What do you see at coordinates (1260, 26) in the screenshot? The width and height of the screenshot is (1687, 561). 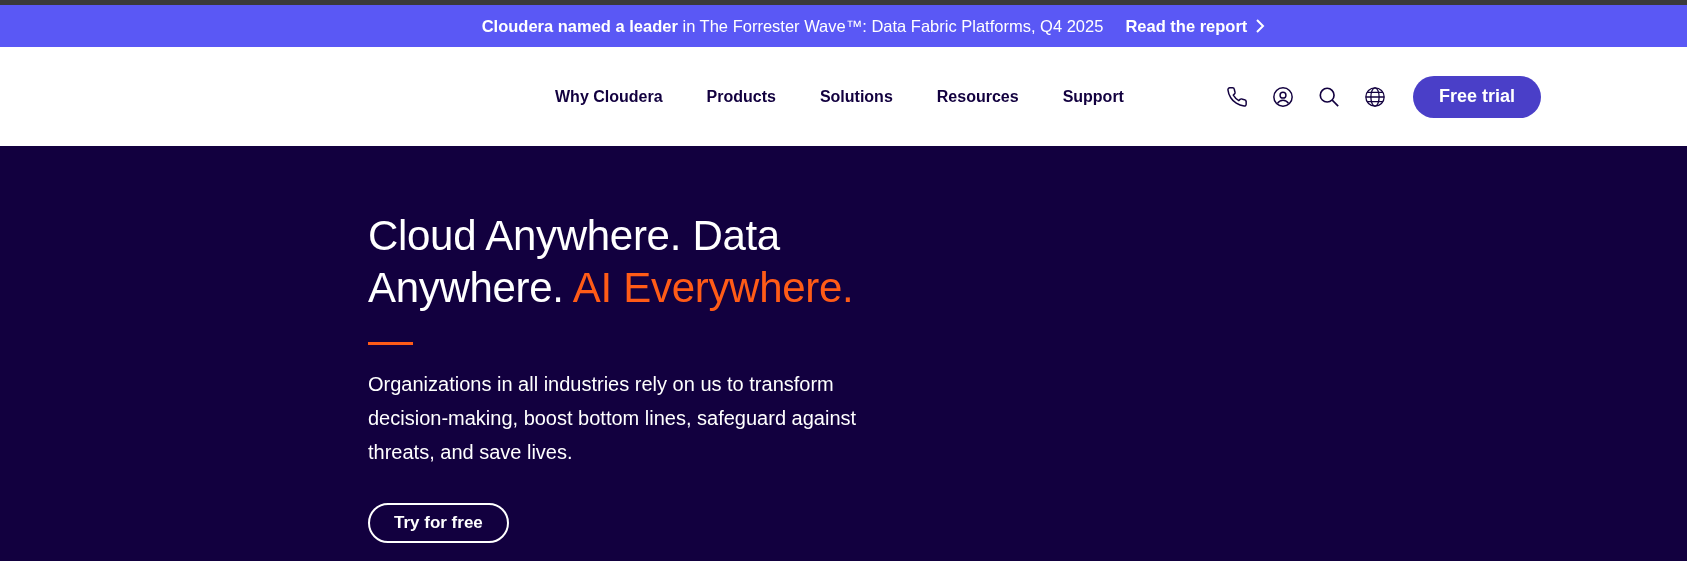 I see `chevron-right-icon` at bounding box center [1260, 26].